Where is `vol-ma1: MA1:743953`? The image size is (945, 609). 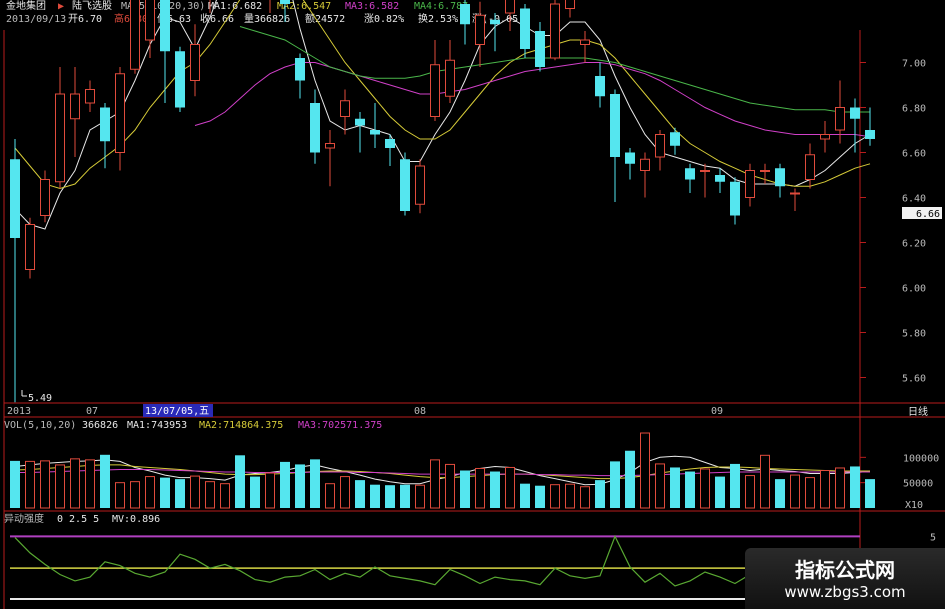
vol-ma1: MA1:743953 is located at coordinates (157, 425).